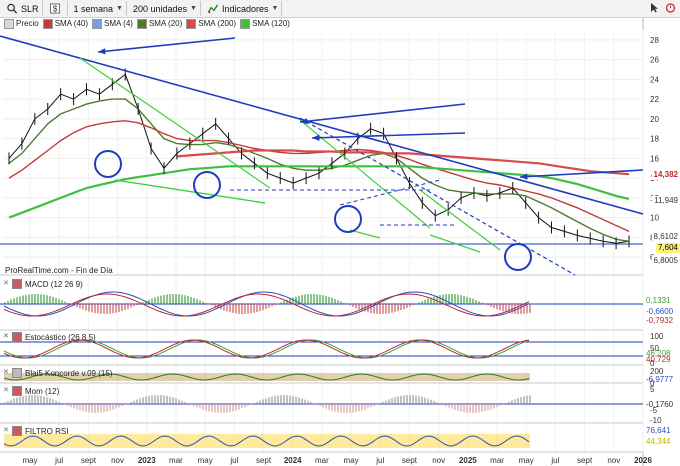  What do you see at coordinates (243, 8) in the screenshot?
I see `indicators-button: Indicadores ▼` at bounding box center [243, 8].